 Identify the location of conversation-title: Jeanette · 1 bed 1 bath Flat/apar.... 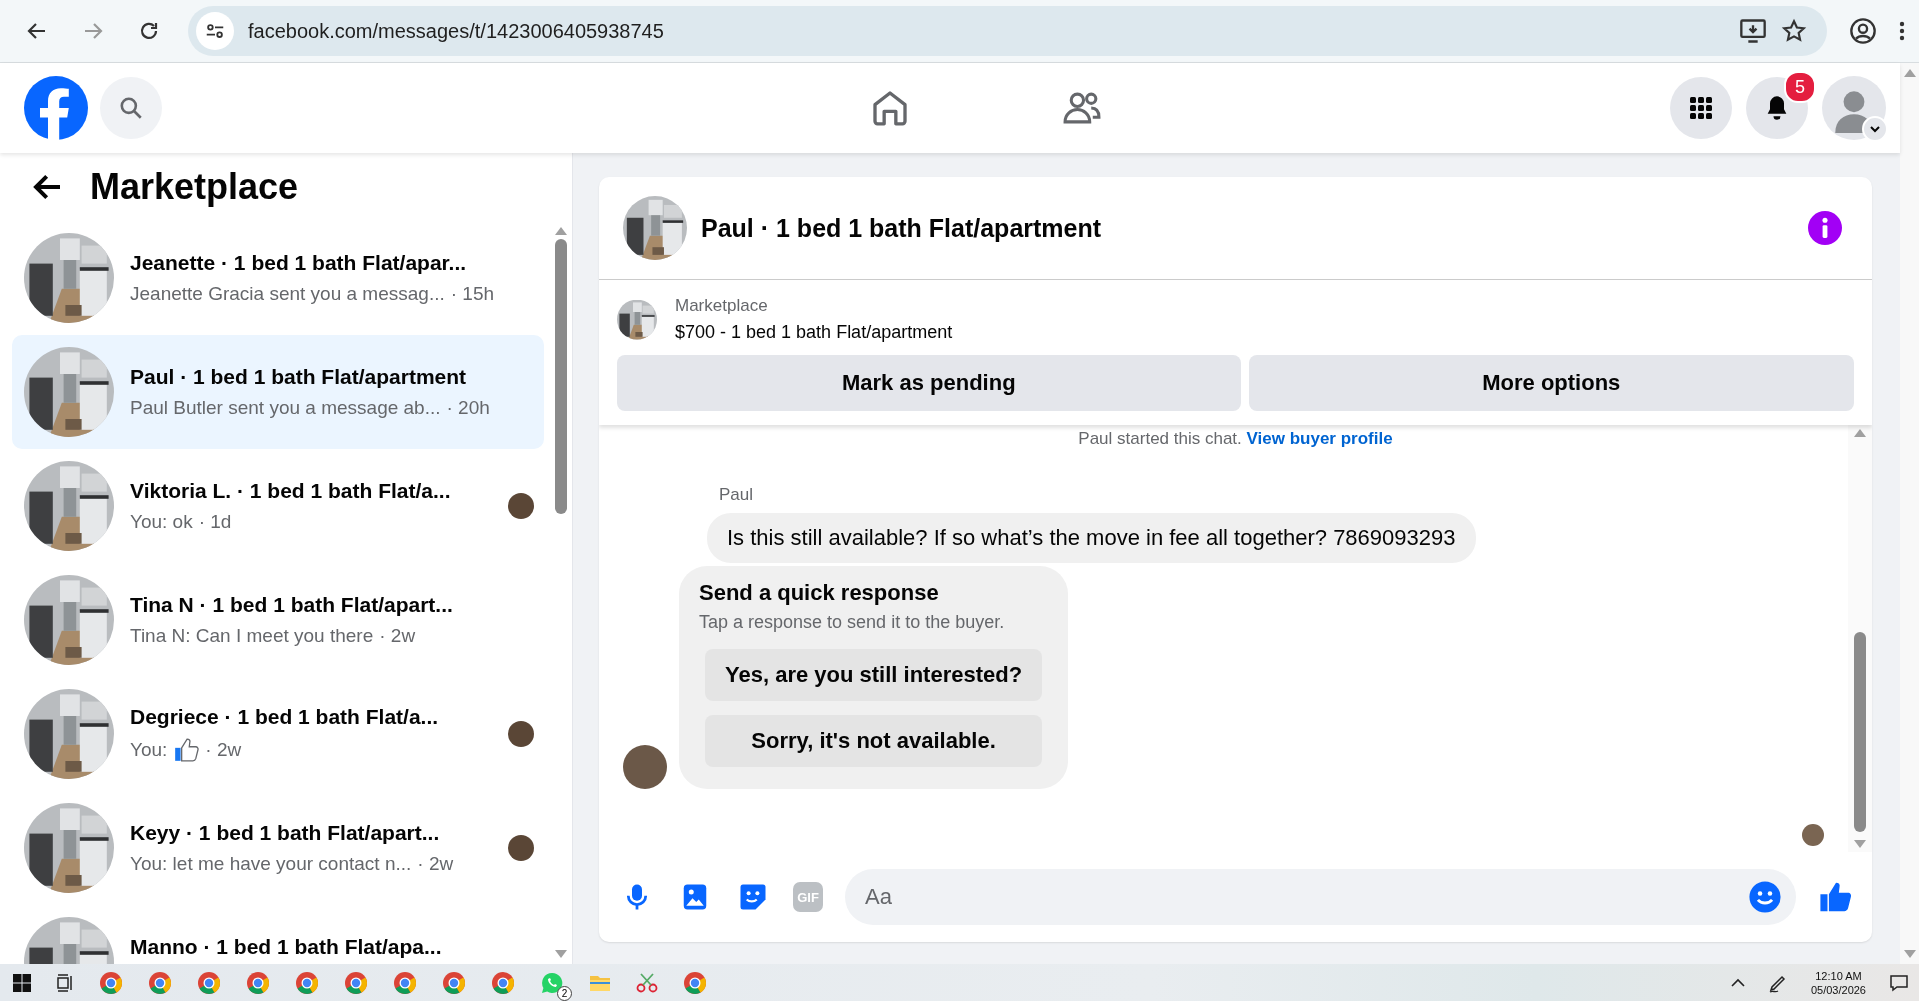
(299, 263).